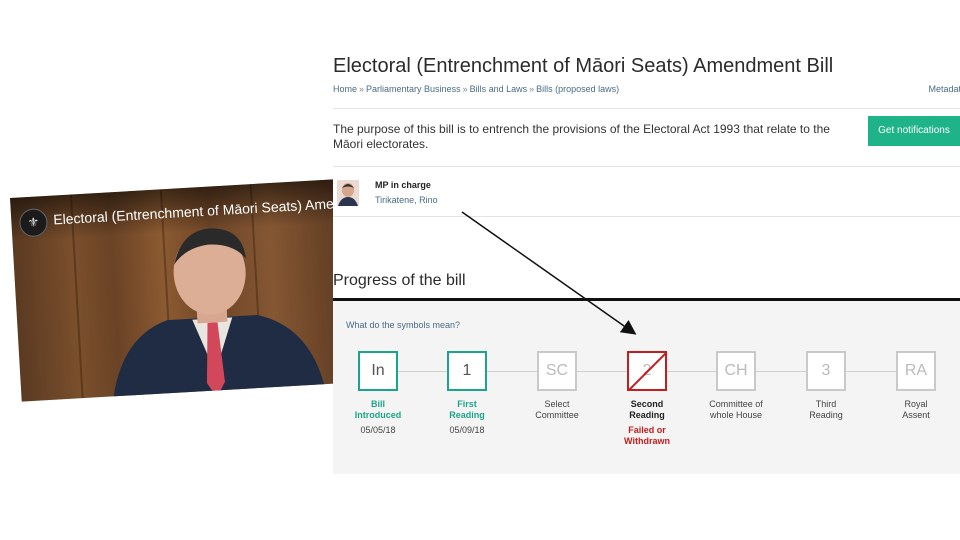  What do you see at coordinates (378, 415) in the screenshot?
I see `stage-label-line-2: Introduced` at bounding box center [378, 415].